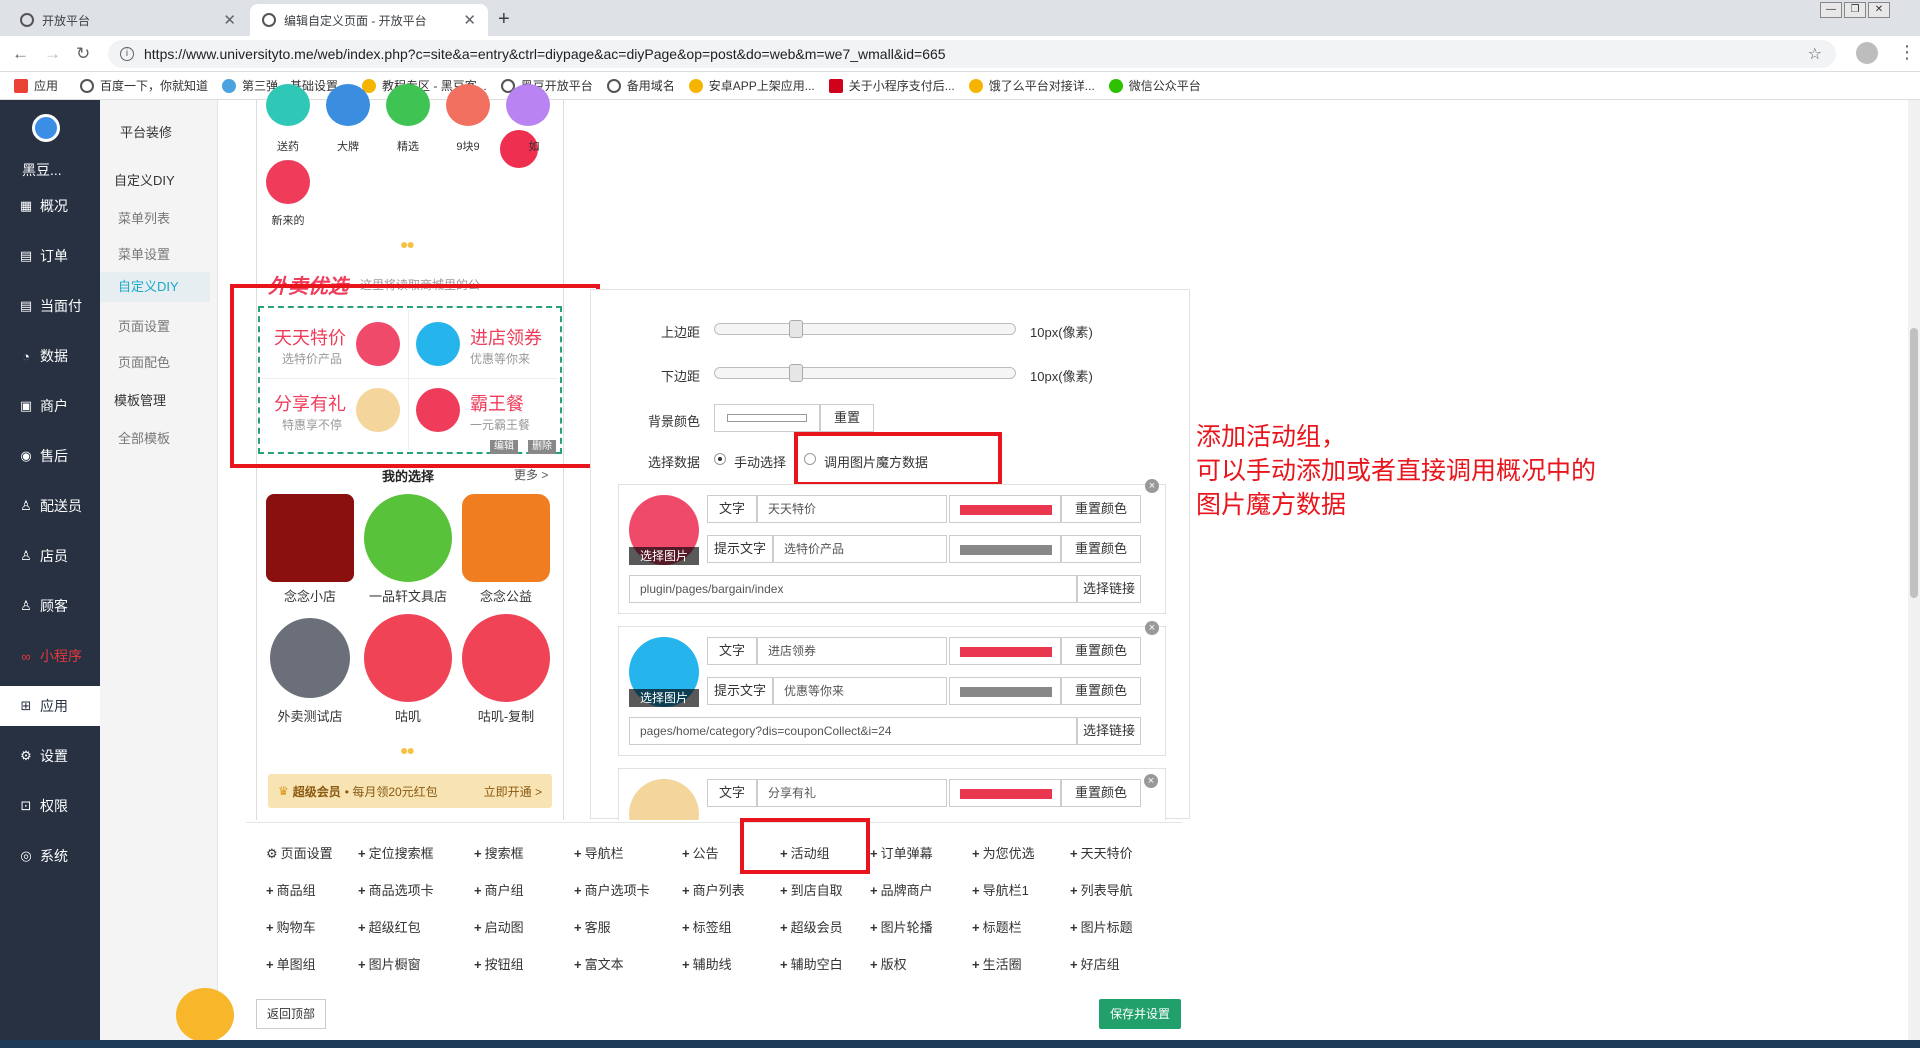 This screenshot has width=1920, height=1048. What do you see at coordinates (50, 406) in the screenshot?
I see `sidebar-item-merchants: ▣ 商户` at bounding box center [50, 406].